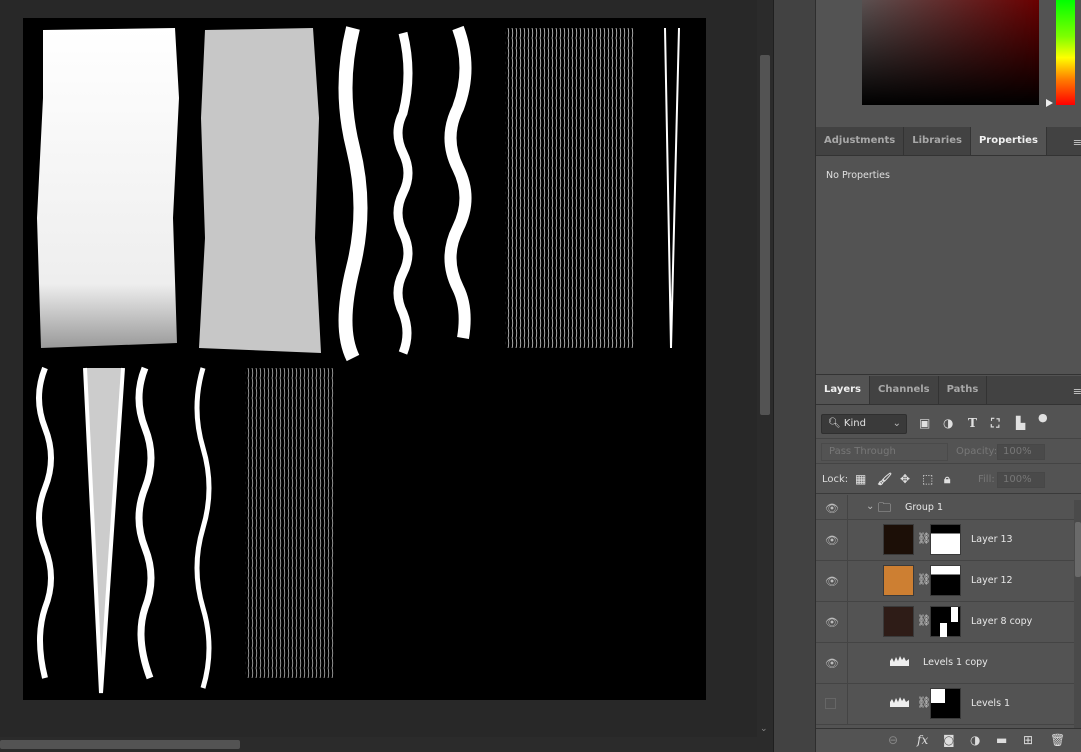  Describe the element at coordinates (1077, 615) in the screenshot. I see `layers-scrollbar` at that location.